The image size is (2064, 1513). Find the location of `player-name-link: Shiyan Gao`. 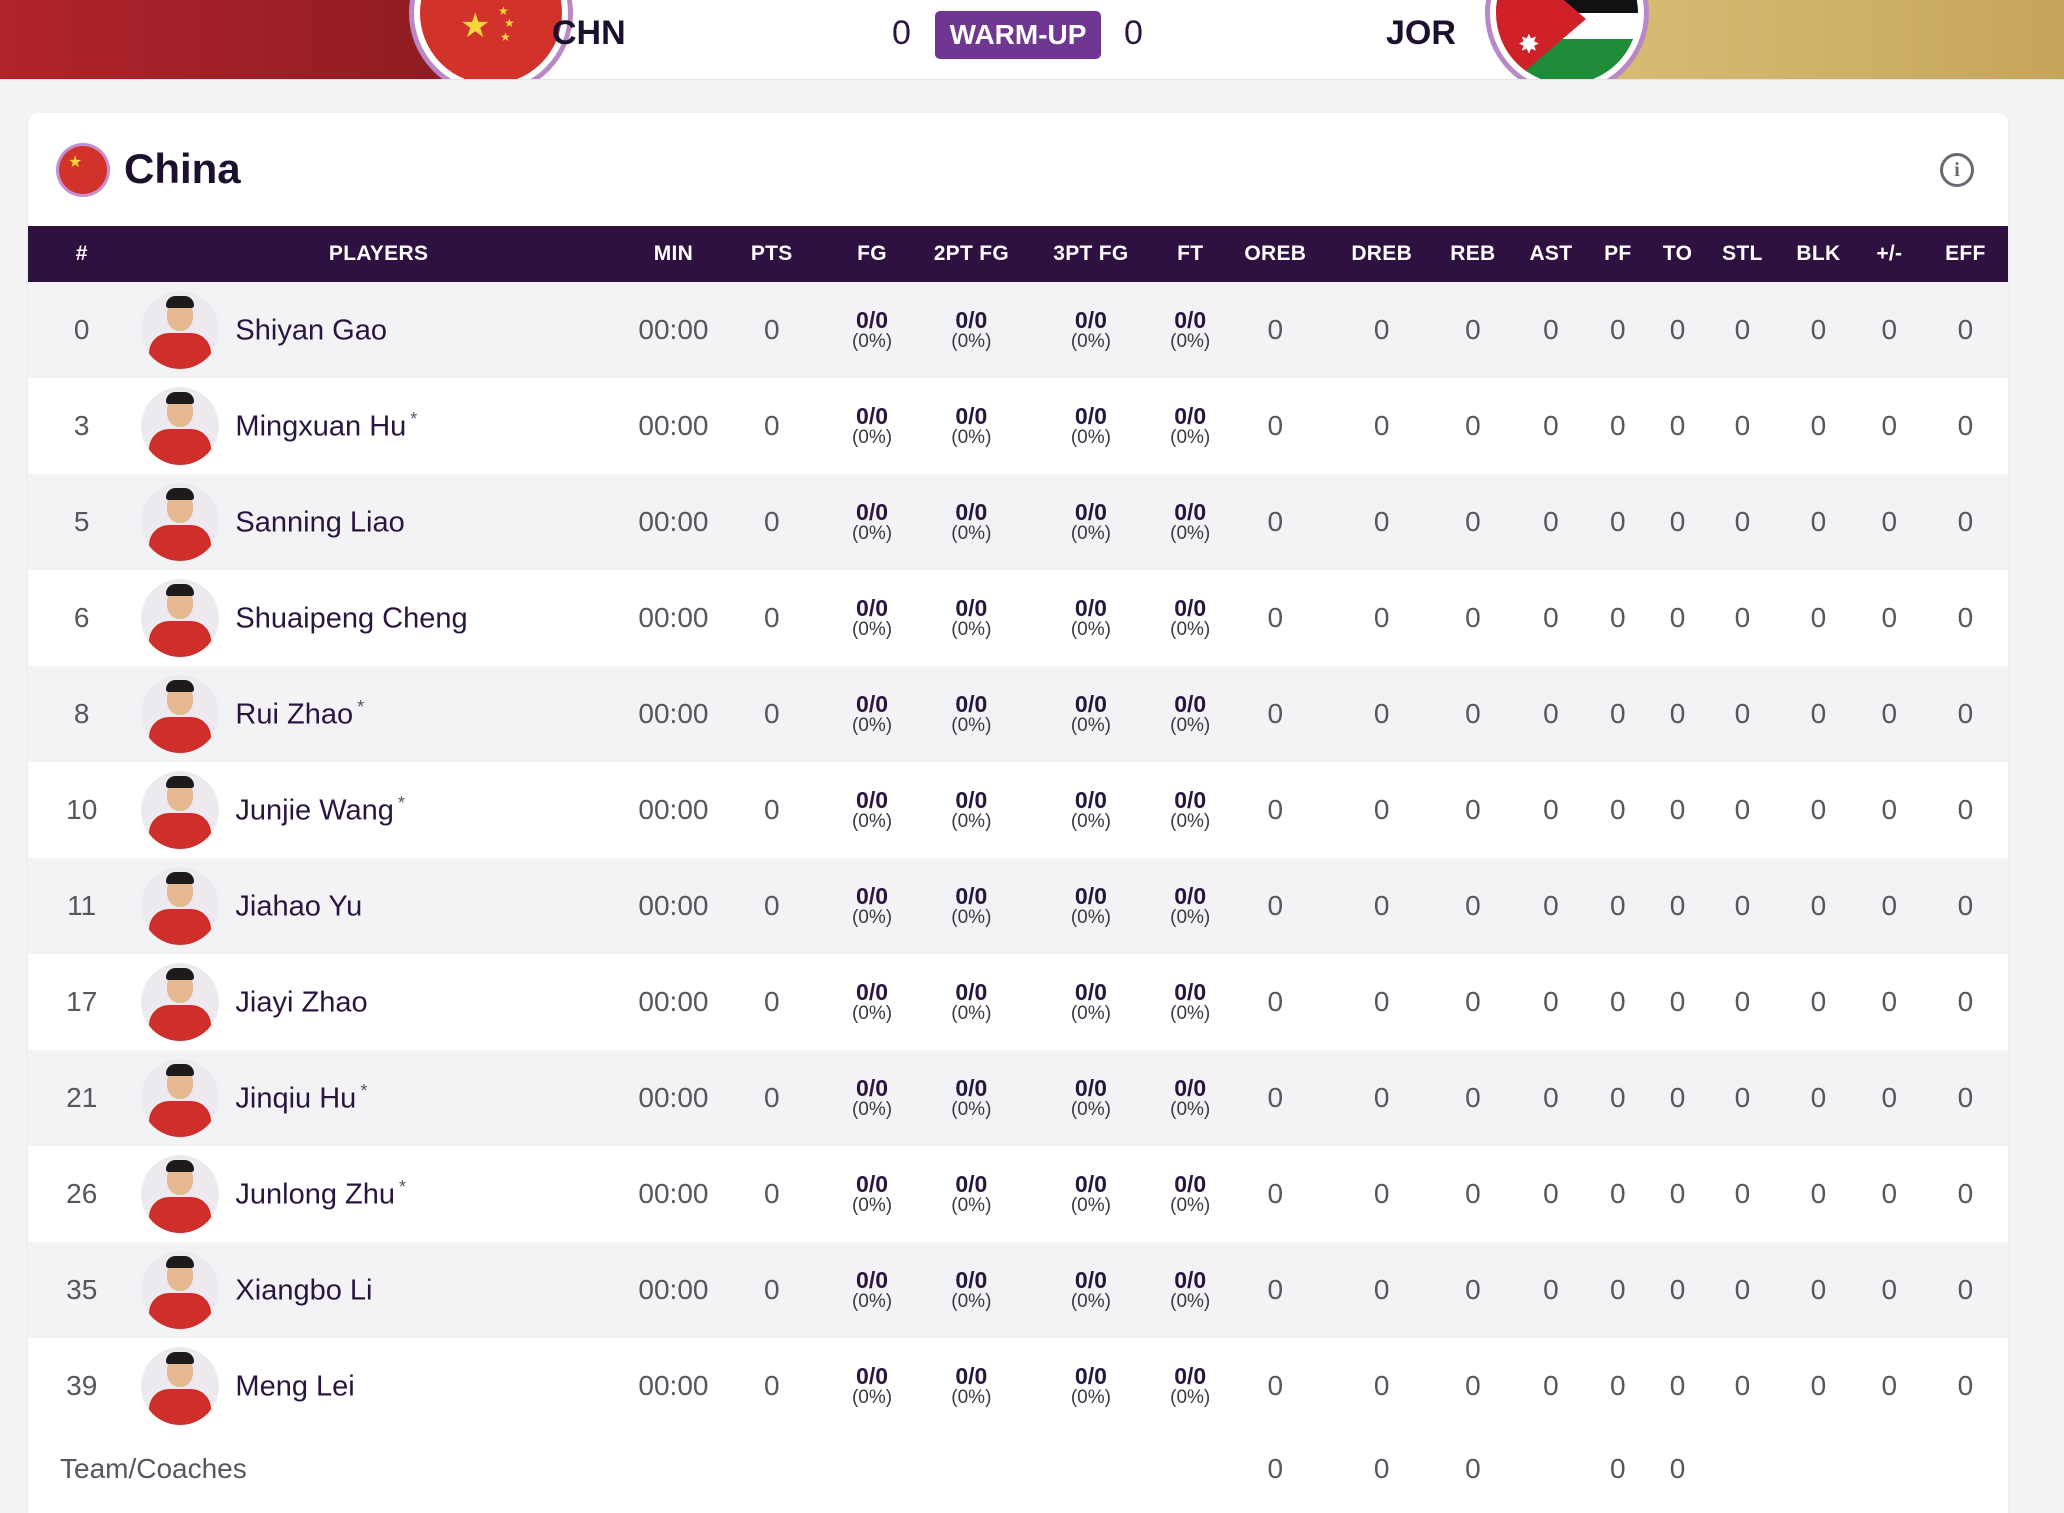

player-name-link: Shiyan Gao is located at coordinates (313, 330).